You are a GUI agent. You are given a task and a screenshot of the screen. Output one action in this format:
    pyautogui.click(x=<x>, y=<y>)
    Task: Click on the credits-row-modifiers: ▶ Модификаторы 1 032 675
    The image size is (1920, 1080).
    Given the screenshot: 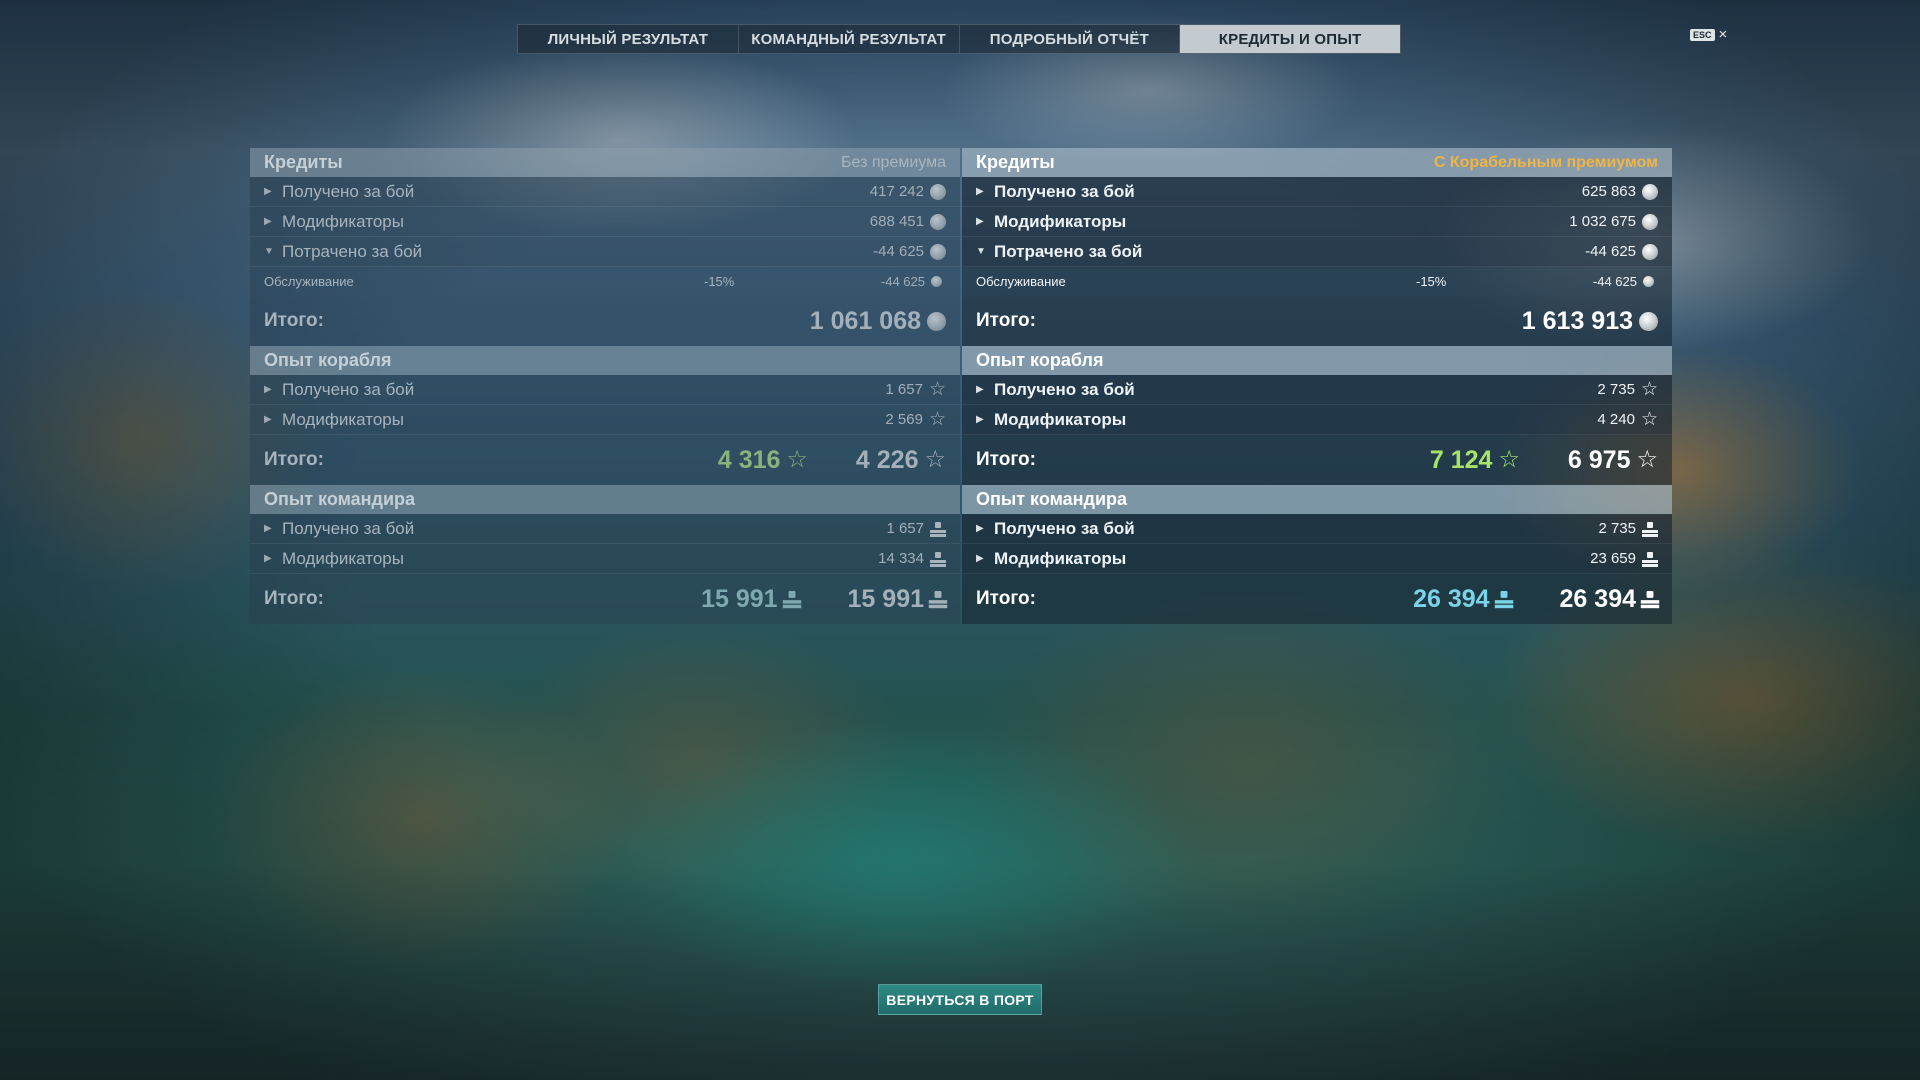 What is the action you would take?
    pyautogui.click(x=1317, y=222)
    